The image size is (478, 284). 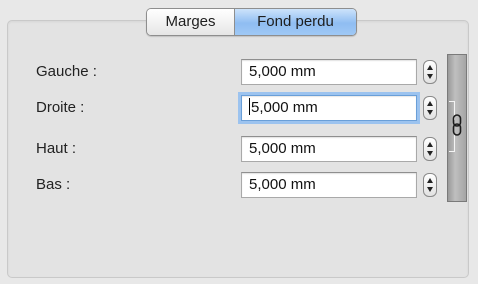 I want to click on row-bas: Bas : 5,000 mm, so click(x=239, y=186).